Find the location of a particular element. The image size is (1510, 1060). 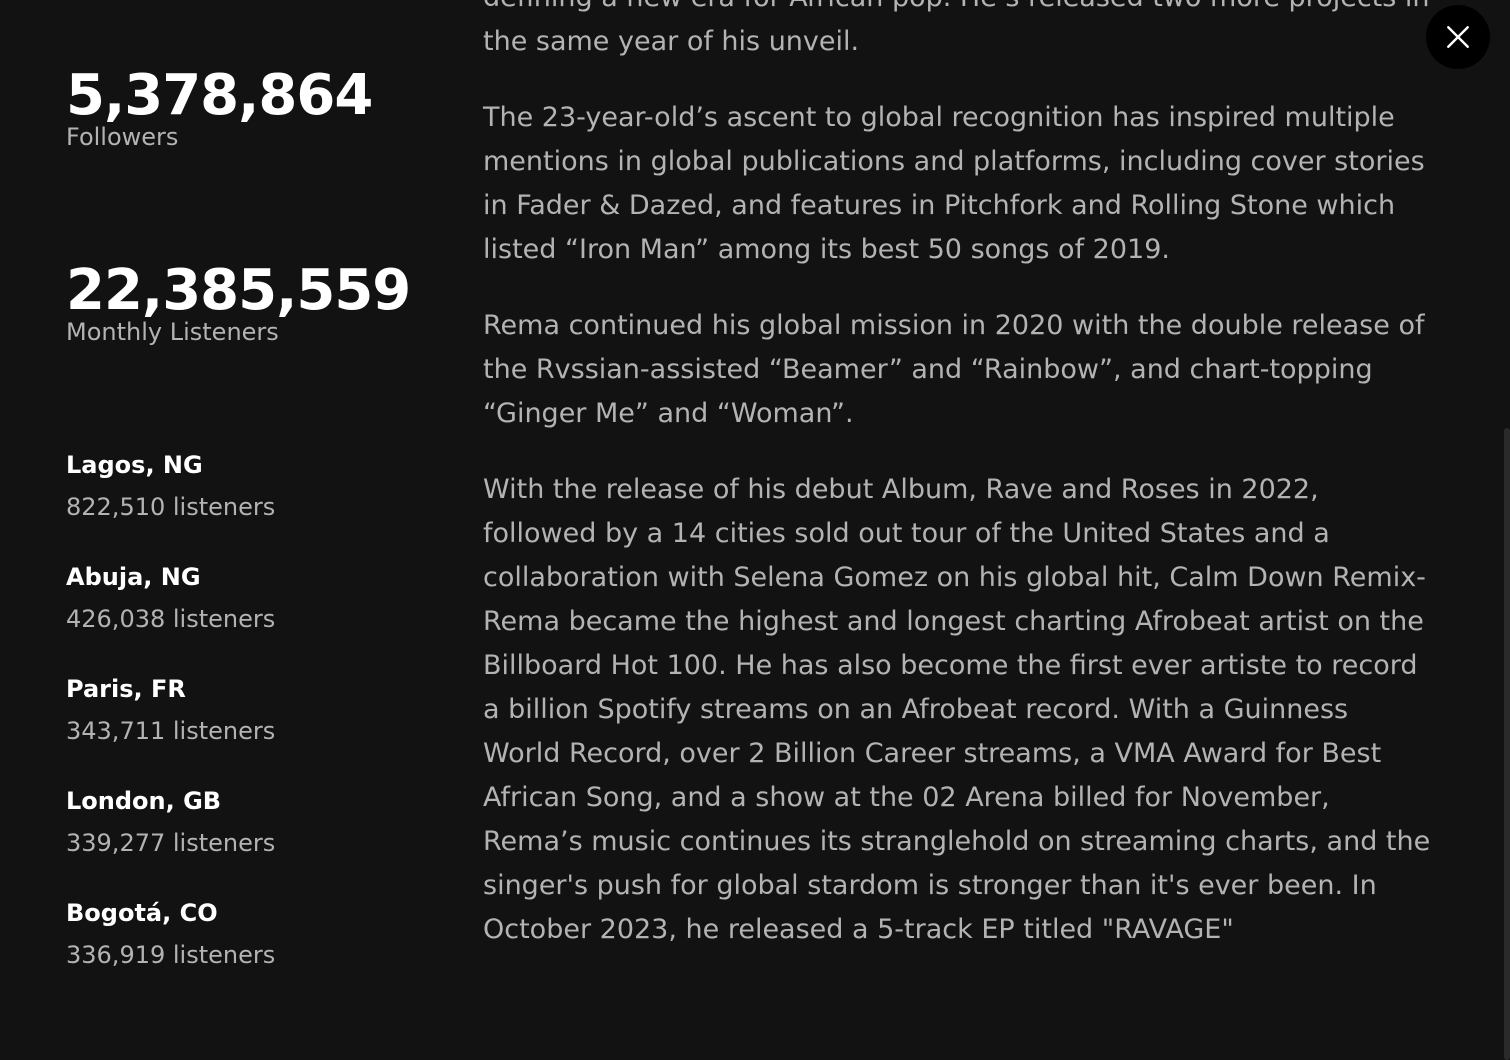

city-name: Lagos, NG is located at coordinates (134, 465).